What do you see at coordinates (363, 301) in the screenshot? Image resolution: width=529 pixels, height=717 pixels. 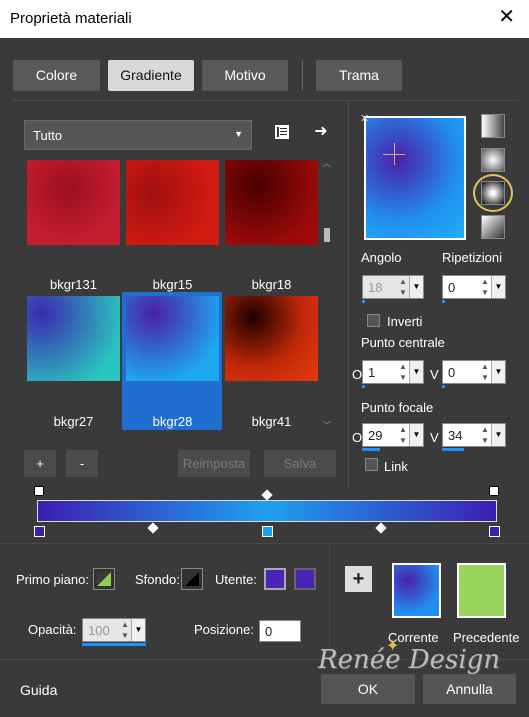 I see `angle-slider` at bounding box center [363, 301].